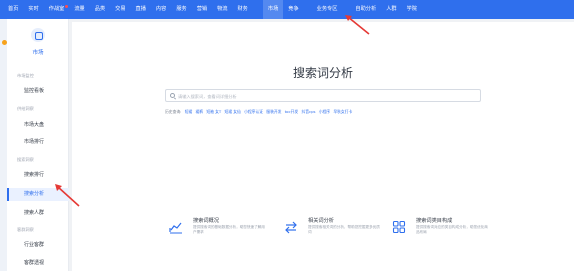 Image resolution: width=574 pixels, height=271 pixels. I want to click on nav-item-war-room: 作战室, so click(57, 9).